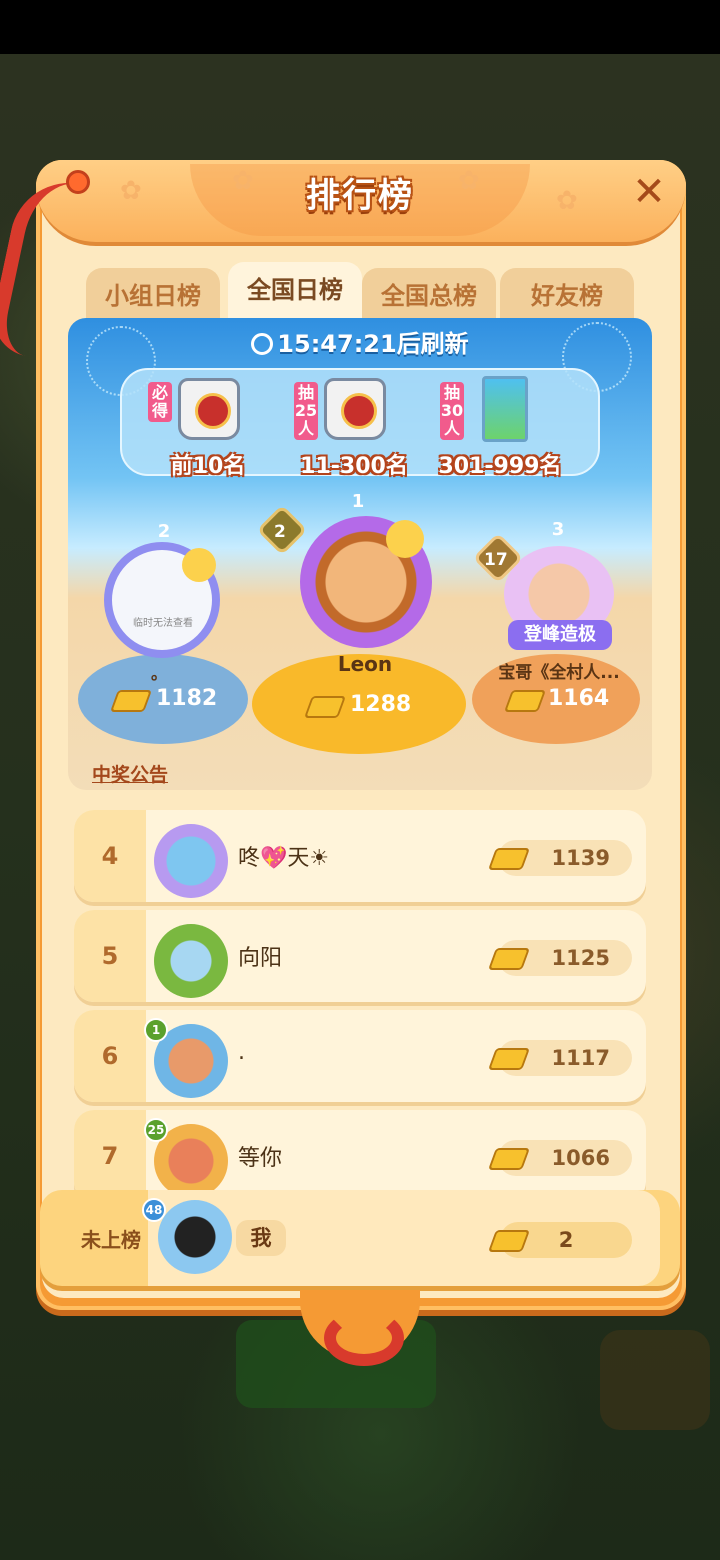 The height and width of the screenshot is (1560, 720). I want to click on self-name: 我, so click(261, 1238).